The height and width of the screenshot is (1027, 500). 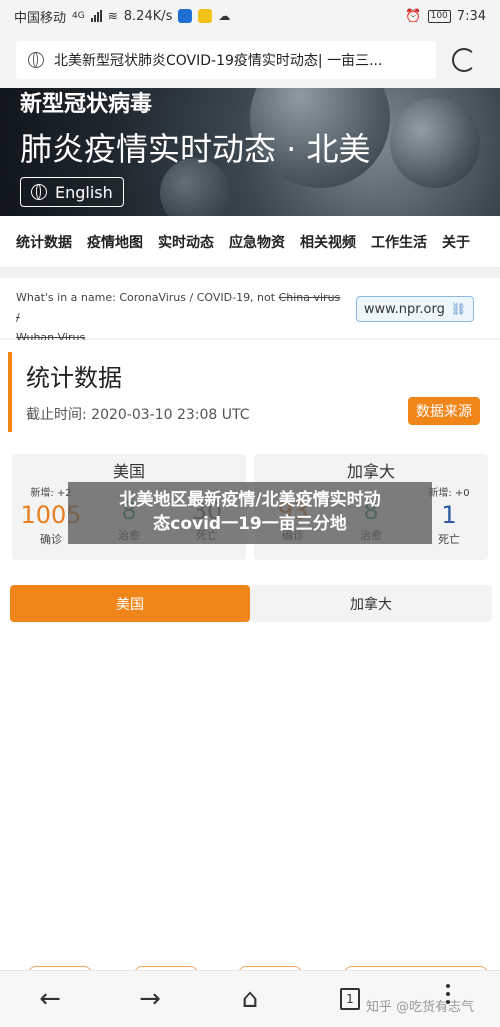 I want to click on stats-section: 统计数据 截止时间: 2020-03-10 23:08 UTC 数据来源, so click(x=250, y=390).